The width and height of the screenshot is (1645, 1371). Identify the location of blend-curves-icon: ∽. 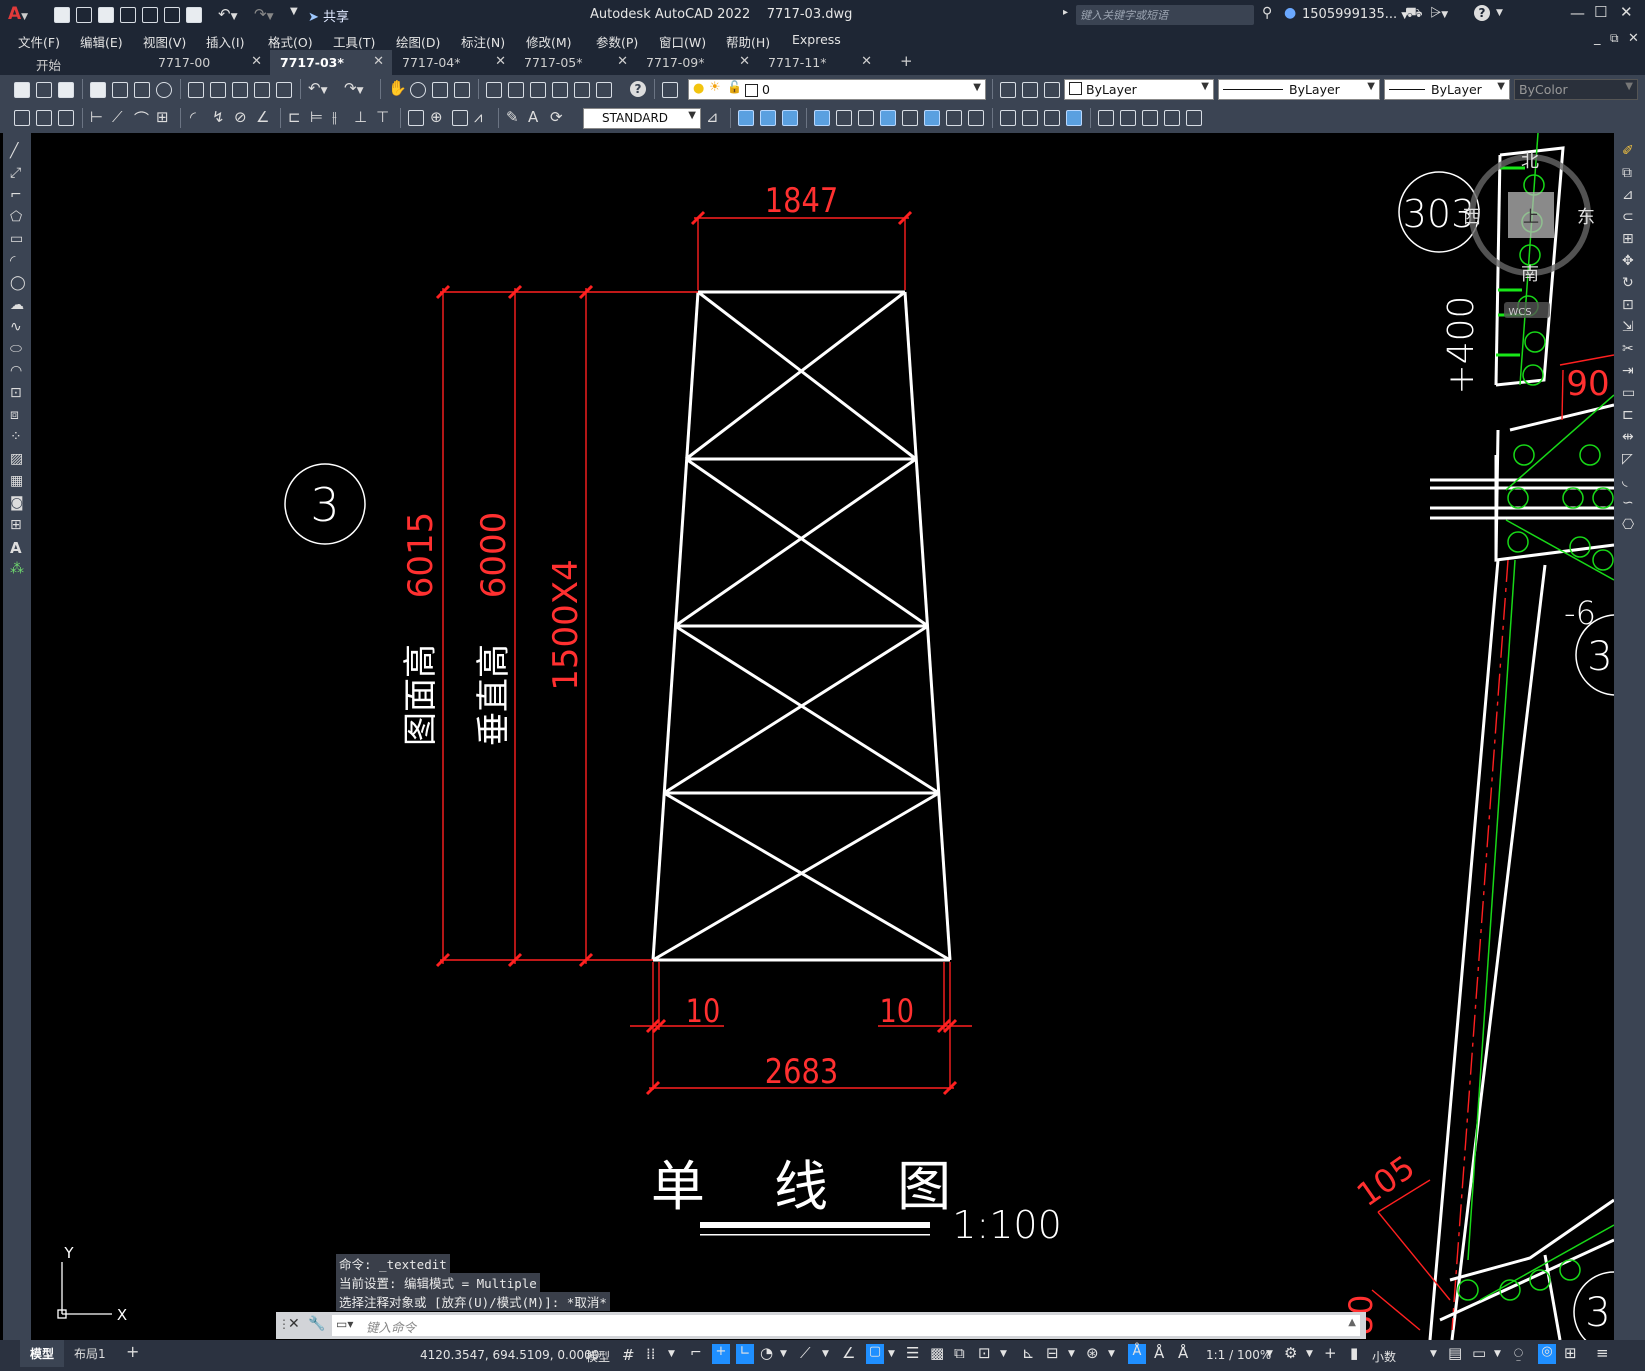
(1628, 503).